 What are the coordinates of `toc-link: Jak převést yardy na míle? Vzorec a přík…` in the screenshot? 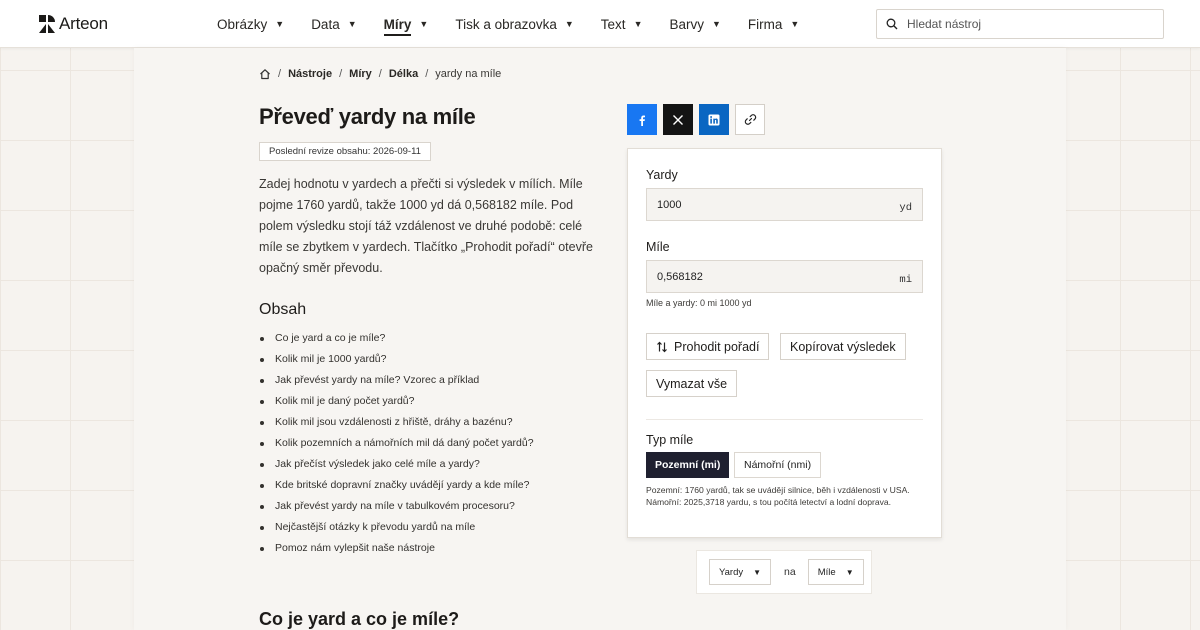 It's located at (396, 380).